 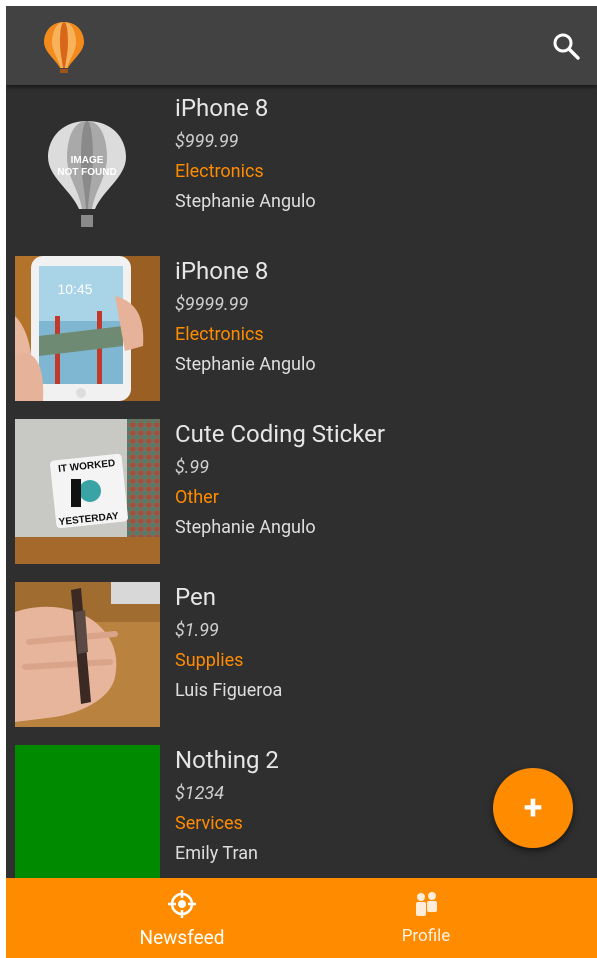 What do you see at coordinates (216, 853) in the screenshot?
I see `listing-seller: Emily Tran` at bounding box center [216, 853].